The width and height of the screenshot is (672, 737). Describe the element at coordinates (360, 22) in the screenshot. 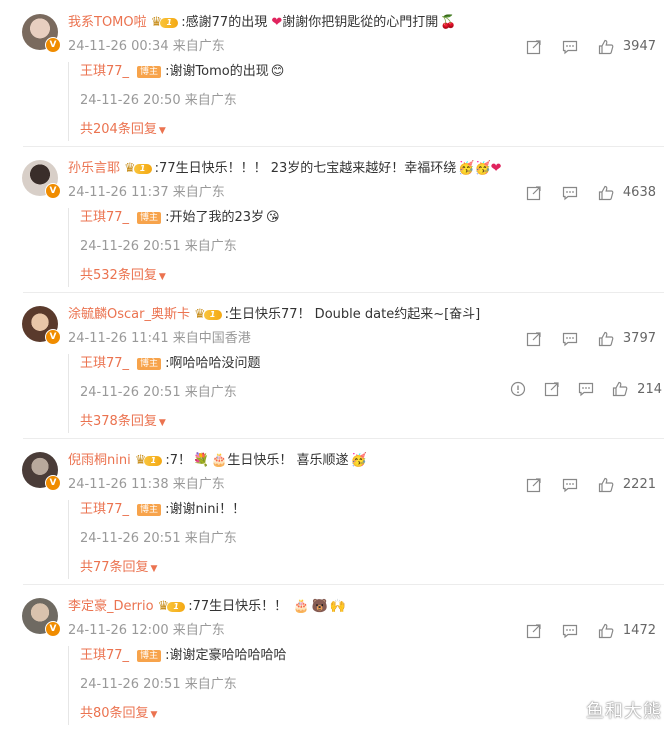

I see `comment-text-cont: 謝謝你把钥匙從的心門打開` at that location.